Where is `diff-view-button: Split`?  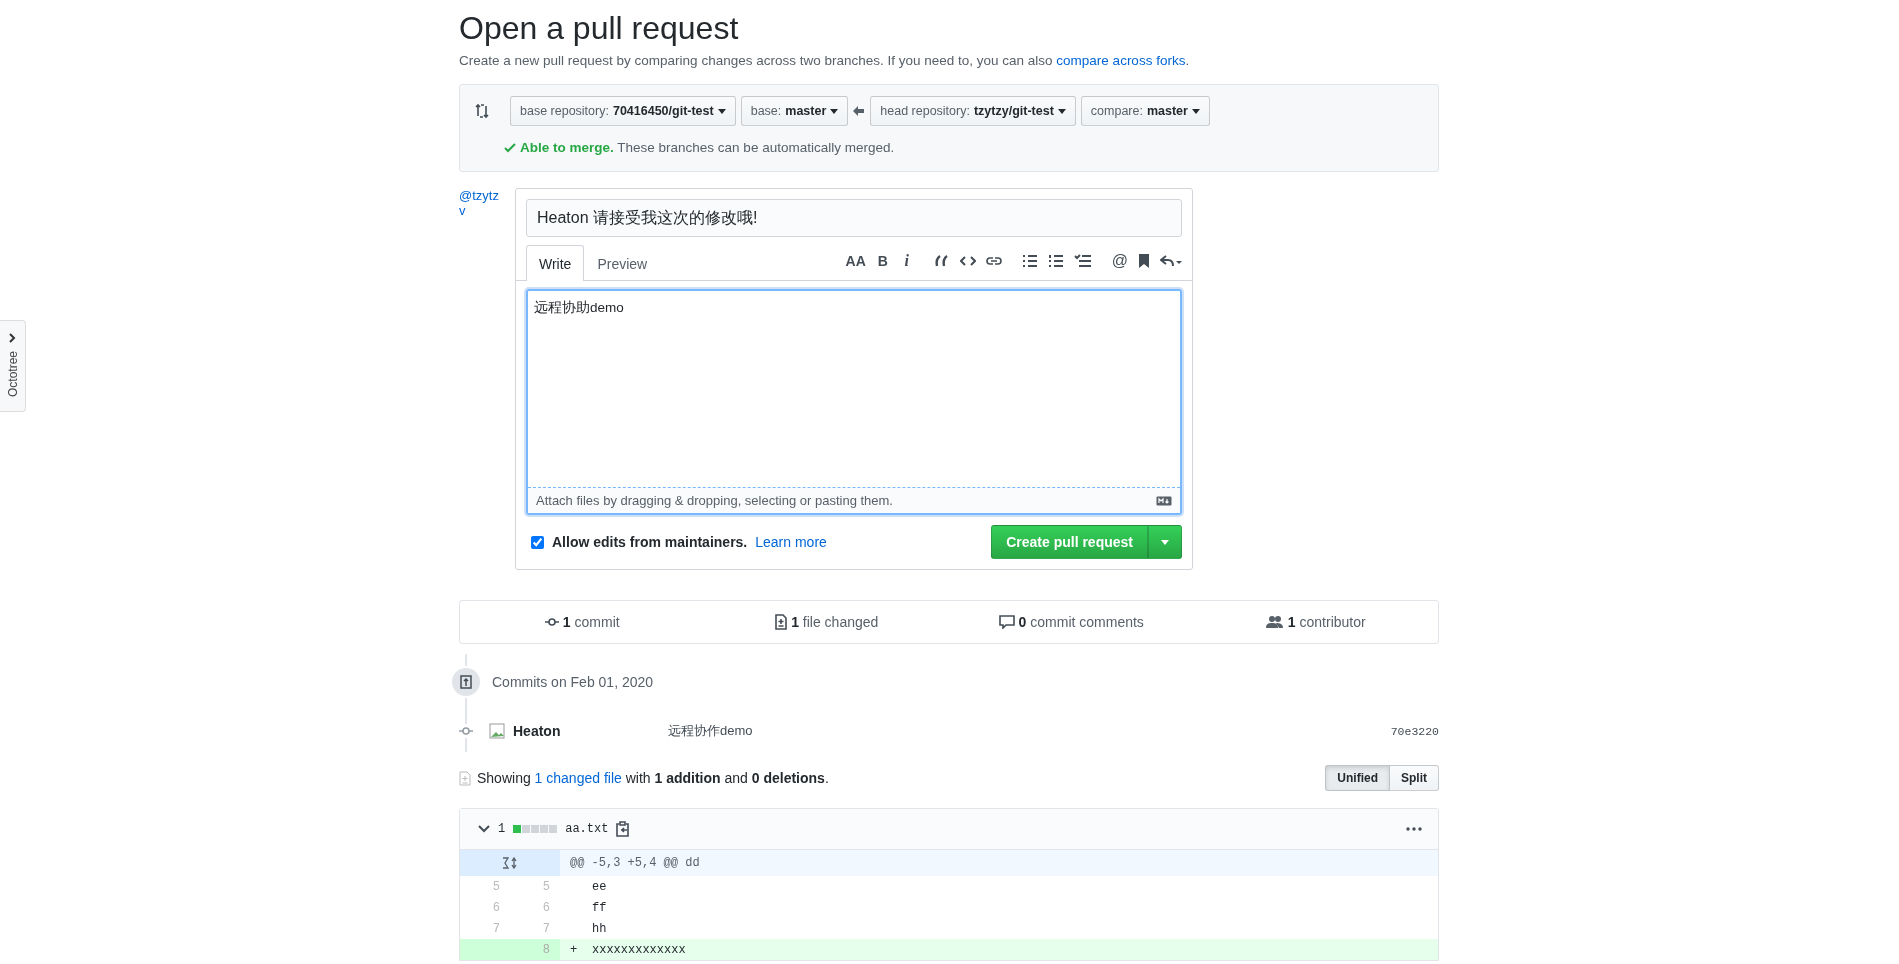
diff-view-button: Split is located at coordinates (1414, 778).